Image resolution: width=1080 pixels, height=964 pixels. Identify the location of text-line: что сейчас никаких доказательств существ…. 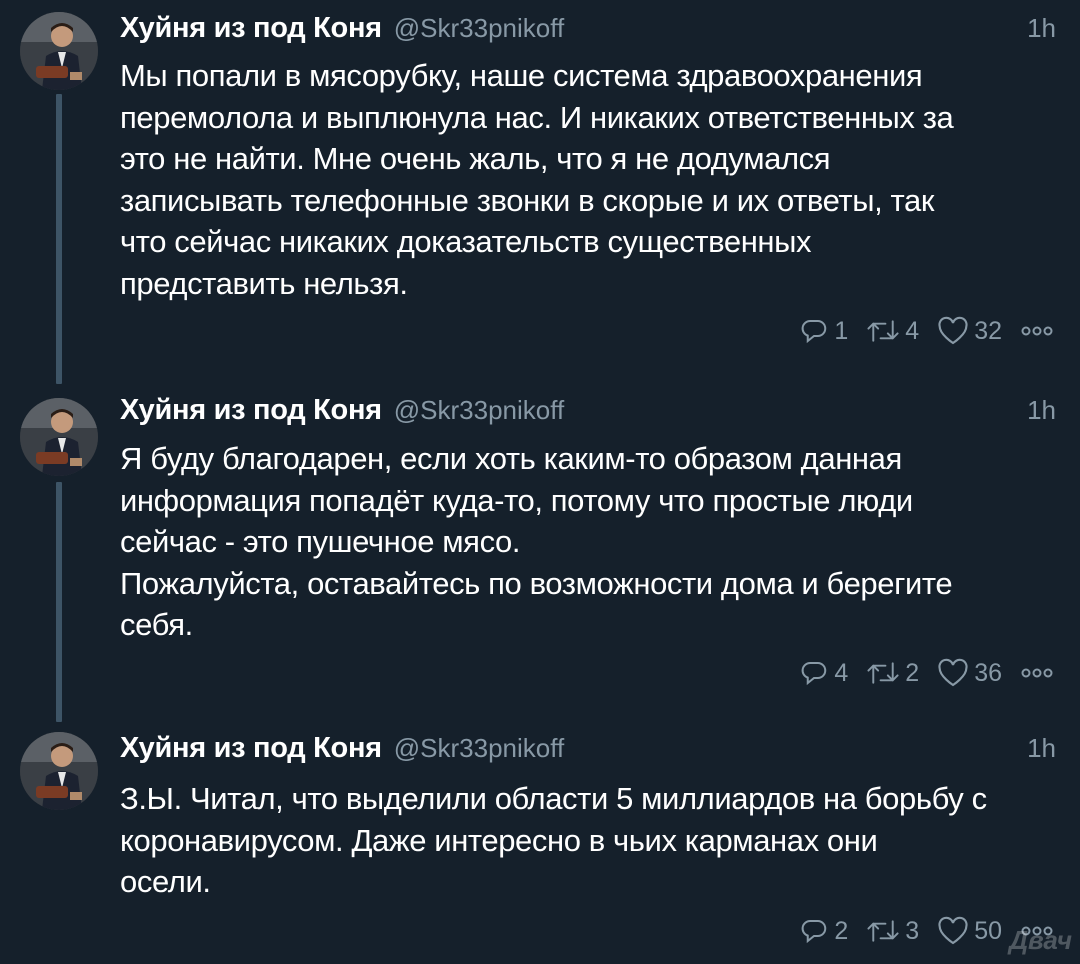
(466, 241).